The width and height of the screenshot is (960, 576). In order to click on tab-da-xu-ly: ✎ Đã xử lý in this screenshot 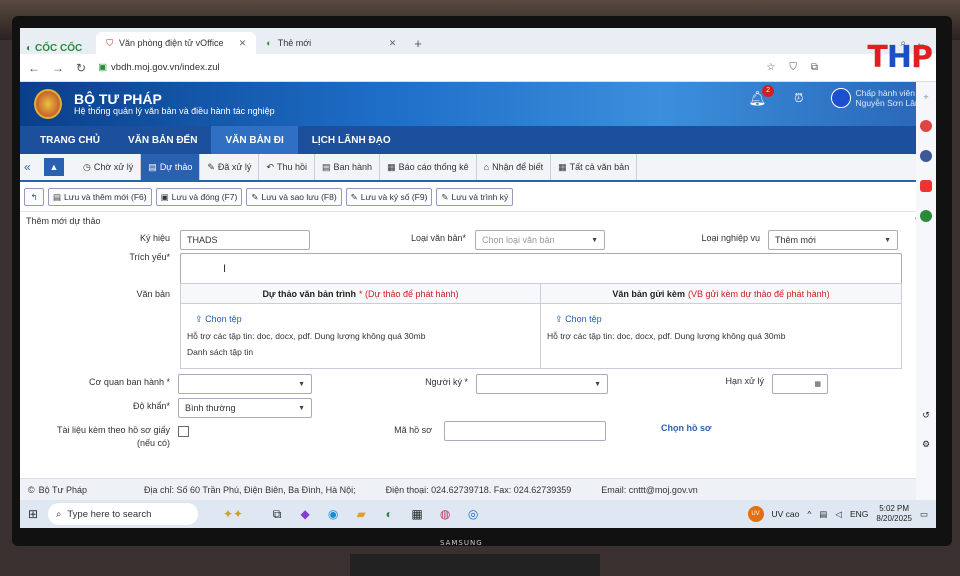, I will do `click(230, 167)`.